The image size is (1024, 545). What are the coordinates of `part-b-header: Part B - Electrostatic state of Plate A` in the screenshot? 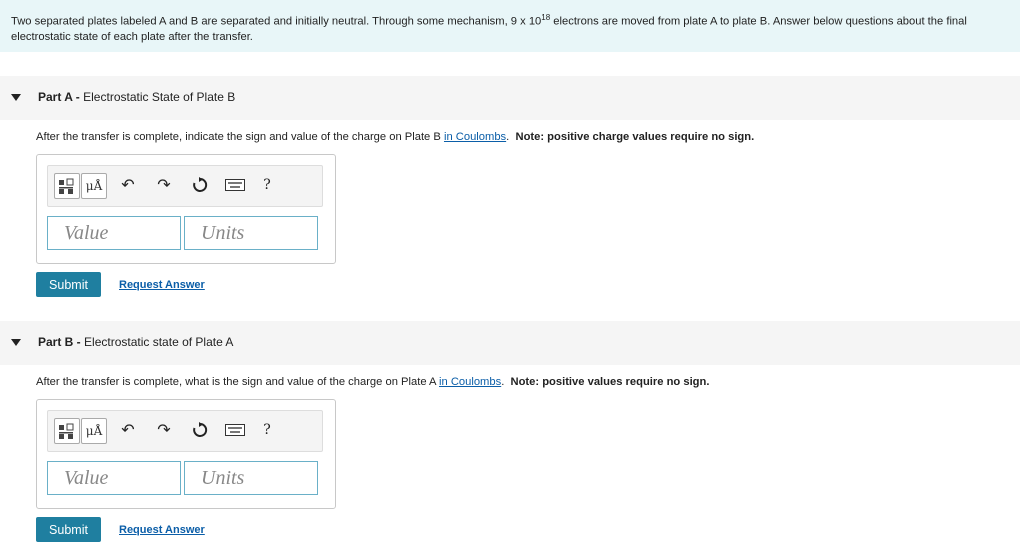 It's located at (510, 343).